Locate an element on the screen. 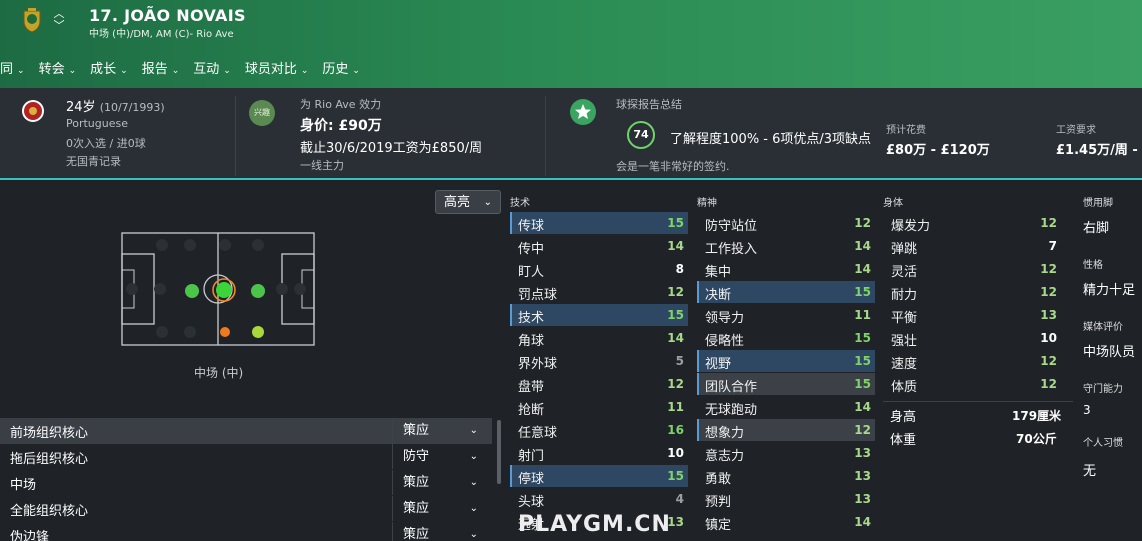 The height and width of the screenshot is (541, 1142). attribute-row: 视野 15 is located at coordinates (786, 361).